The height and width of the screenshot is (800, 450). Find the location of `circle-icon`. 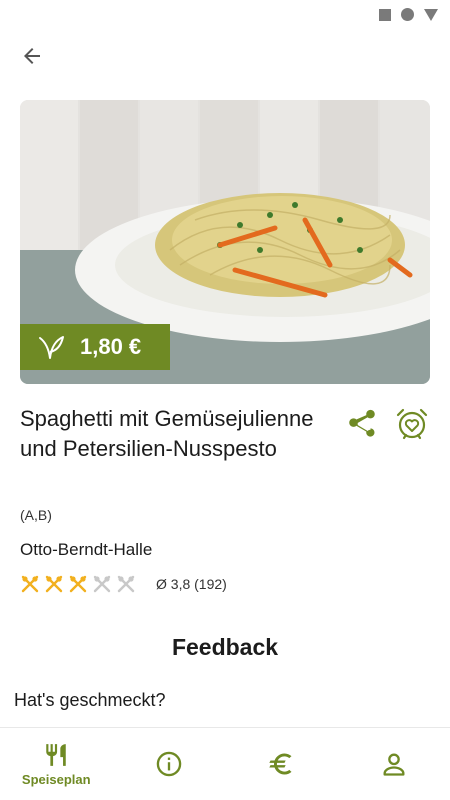

circle-icon is located at coordinates (407, 14).